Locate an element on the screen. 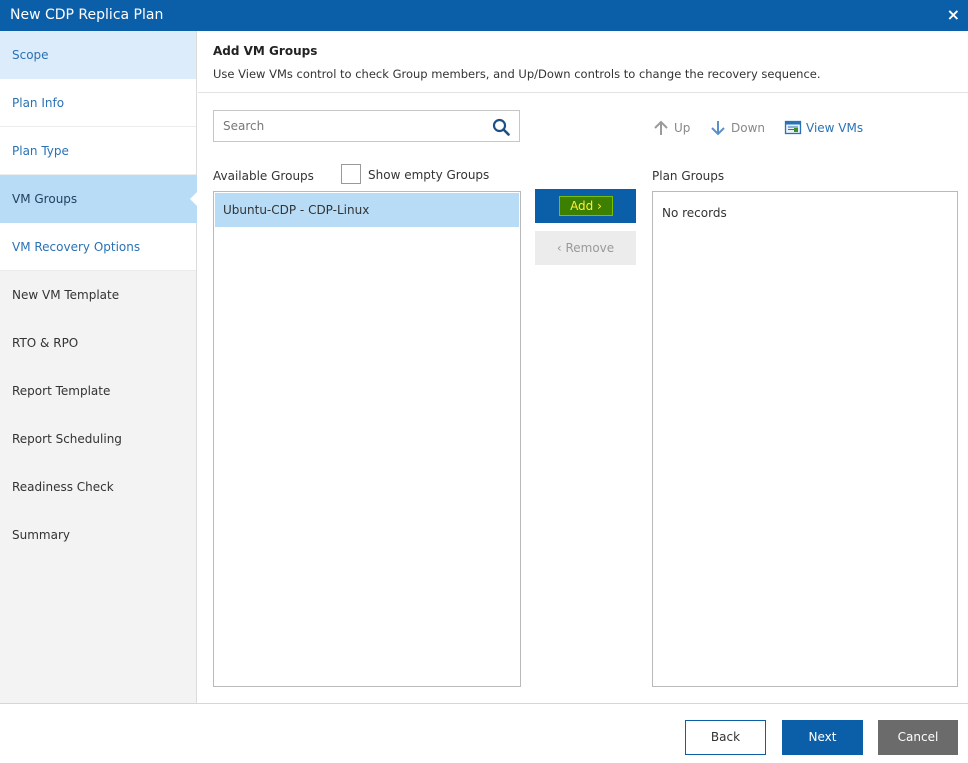 This screenshot has height=763, width=968. remove-button: ‹ Remove is located at coordinates (585, 248).